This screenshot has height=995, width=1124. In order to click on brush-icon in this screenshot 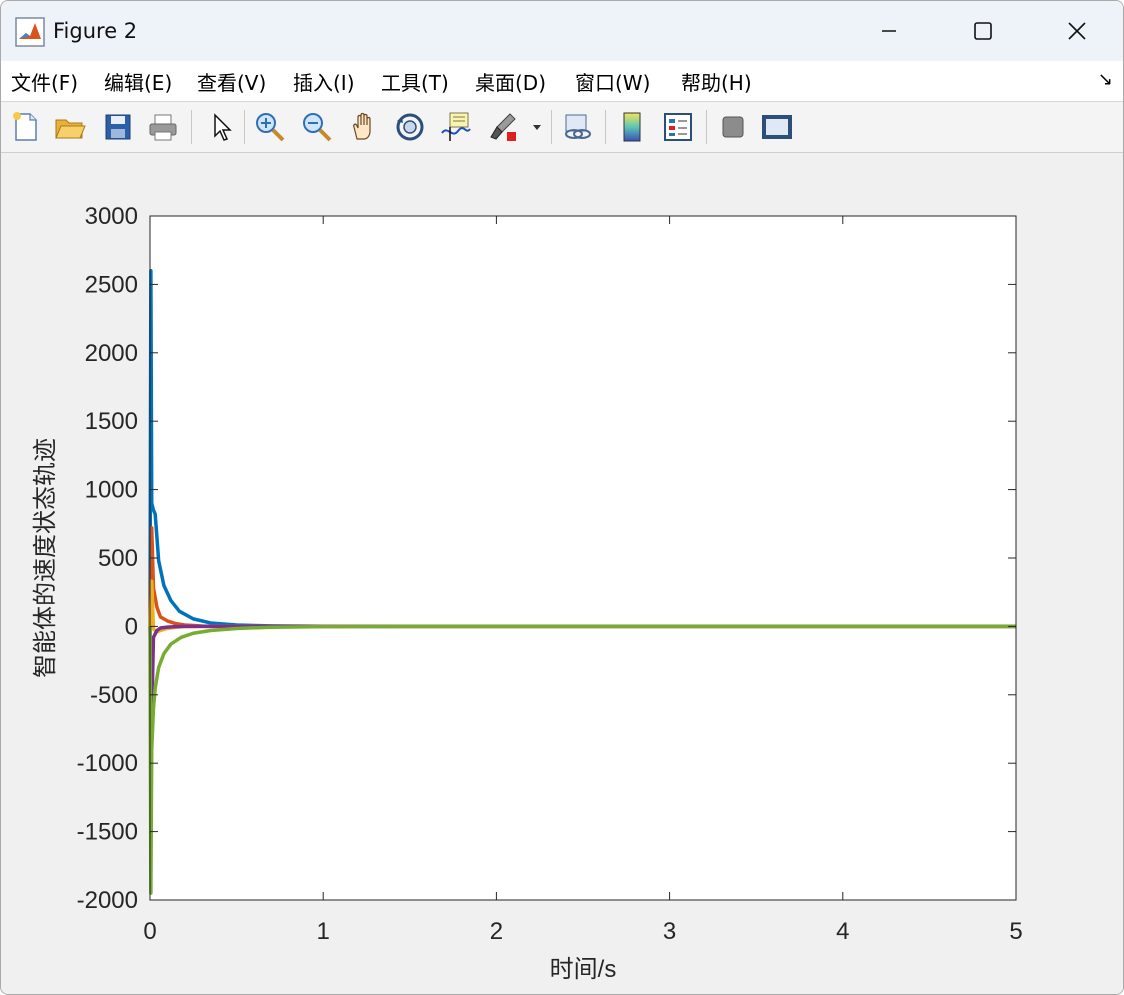, I will do `click(503, 127)`.